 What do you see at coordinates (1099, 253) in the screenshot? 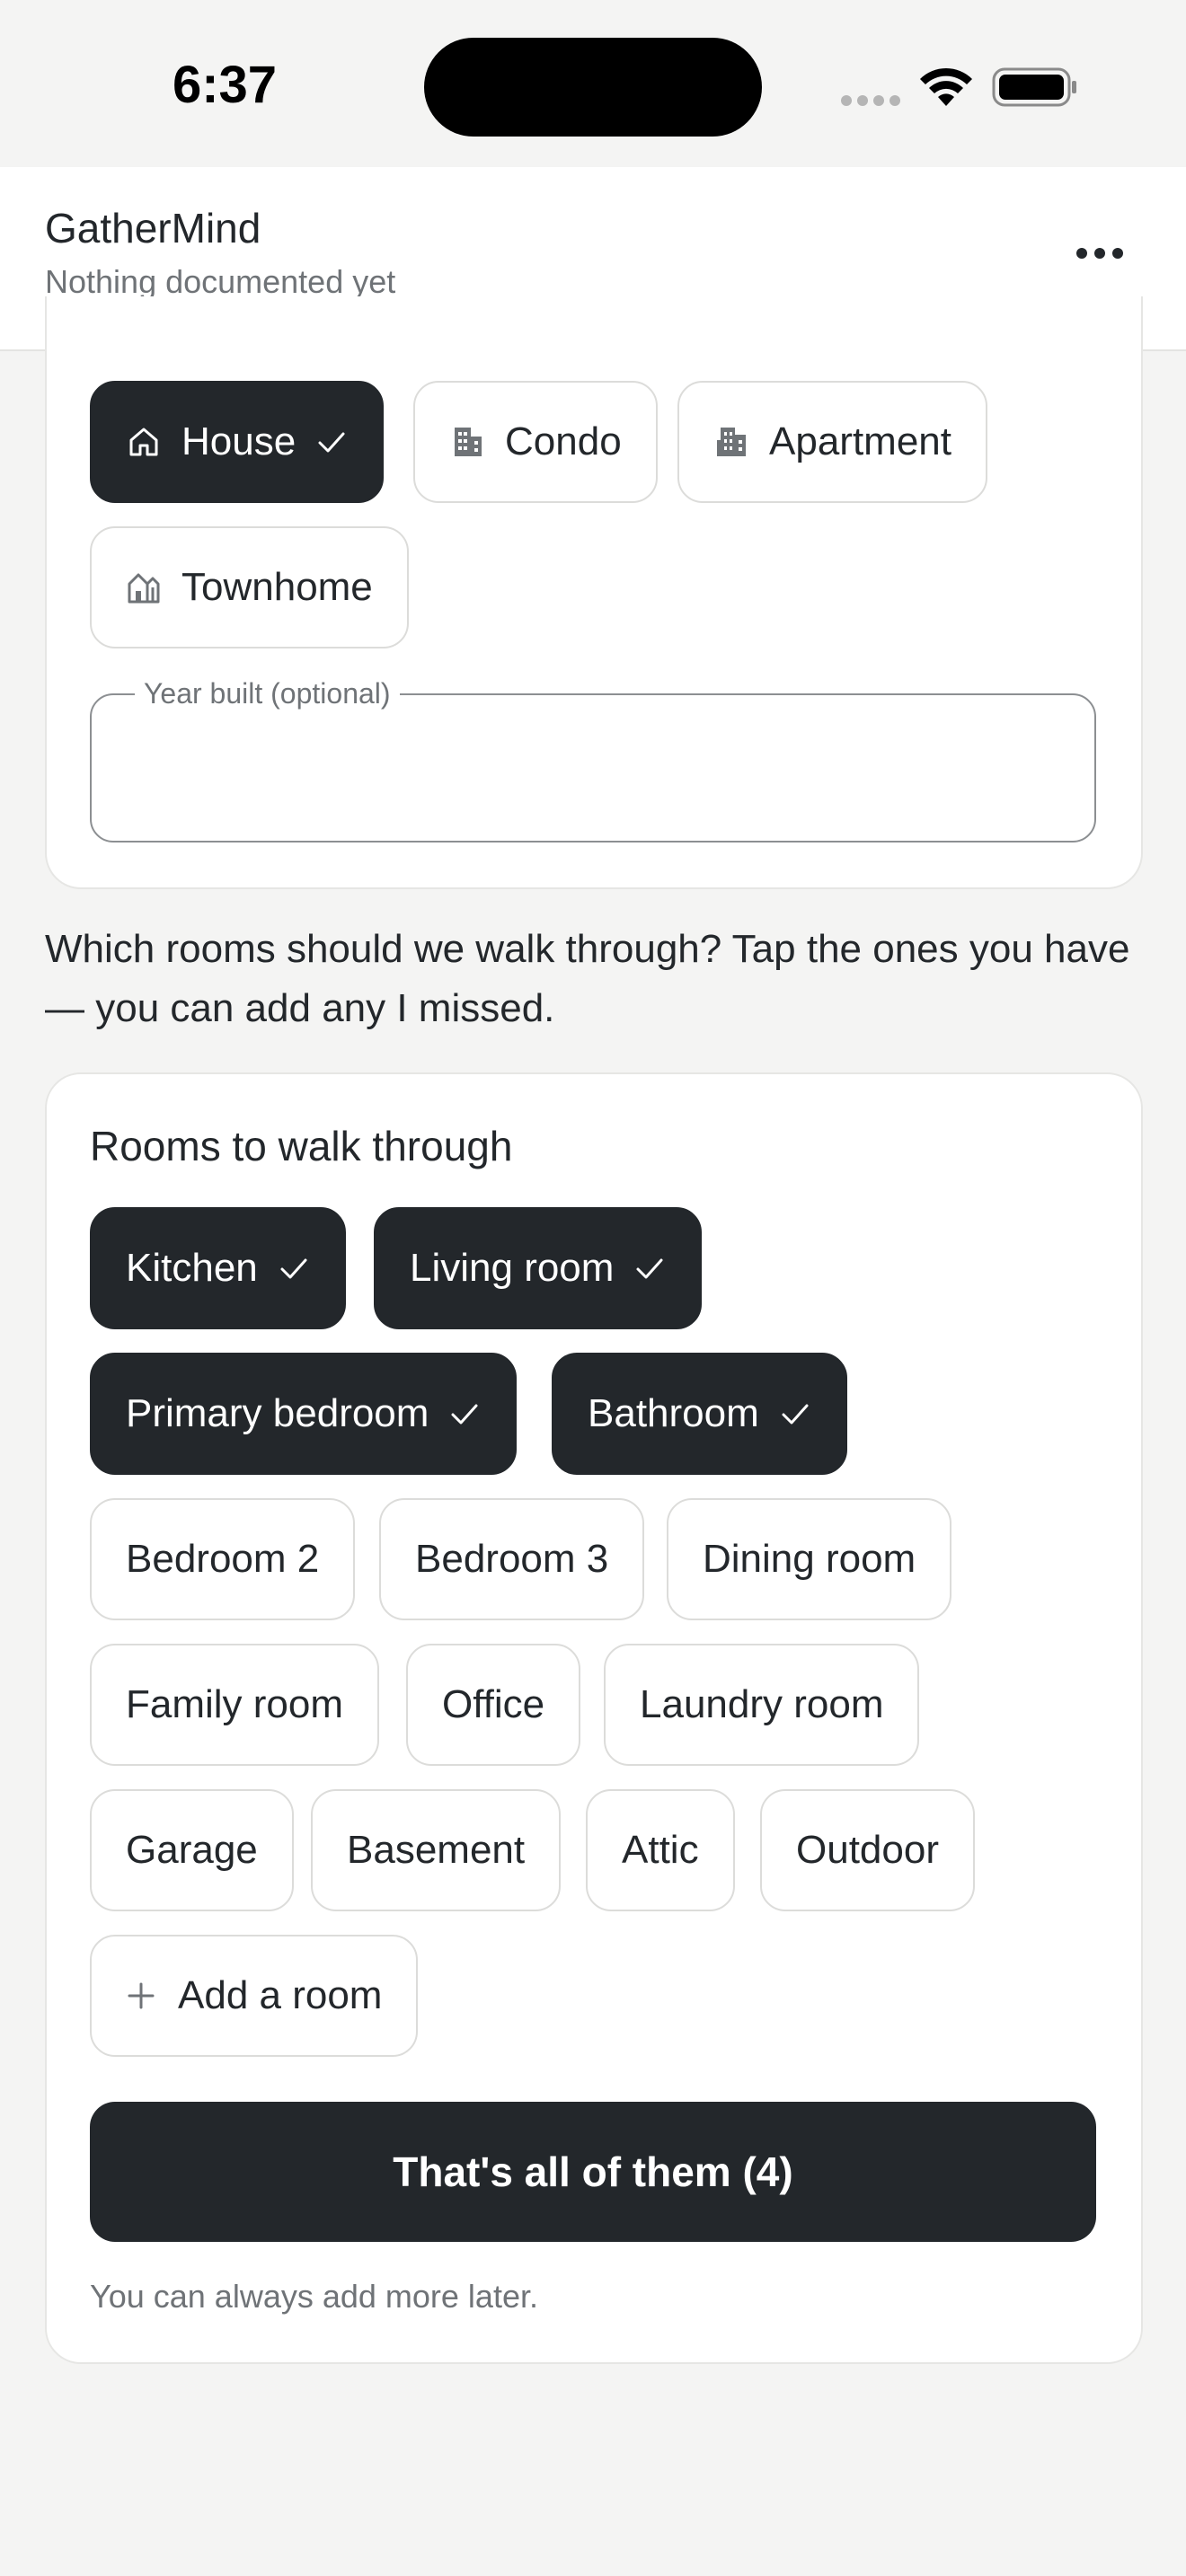
I see `more-options-button` at bounding box center [1099, 253].